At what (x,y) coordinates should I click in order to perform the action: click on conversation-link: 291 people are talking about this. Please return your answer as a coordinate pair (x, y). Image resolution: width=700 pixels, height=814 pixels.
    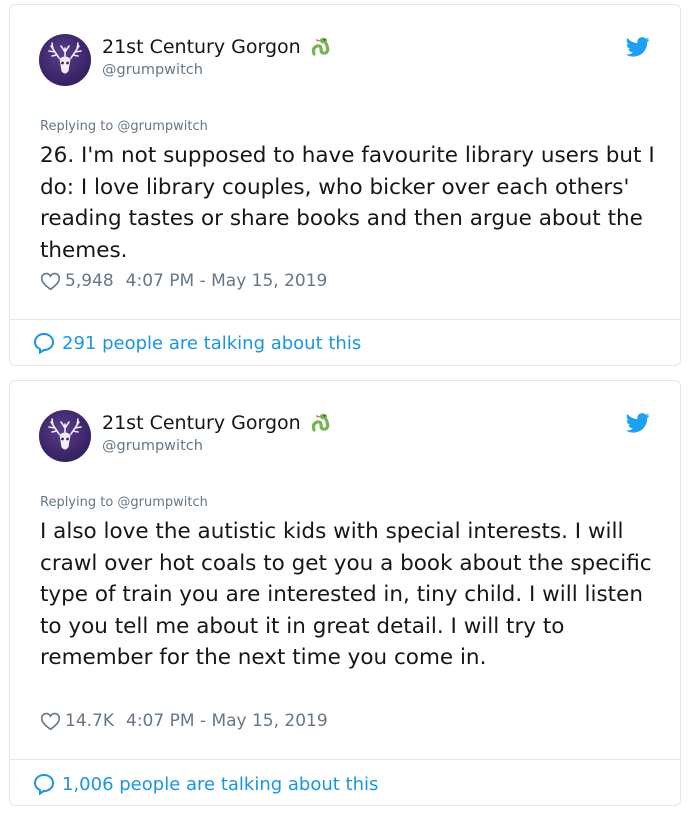
    Looking at the image, I should click on (196, 343).